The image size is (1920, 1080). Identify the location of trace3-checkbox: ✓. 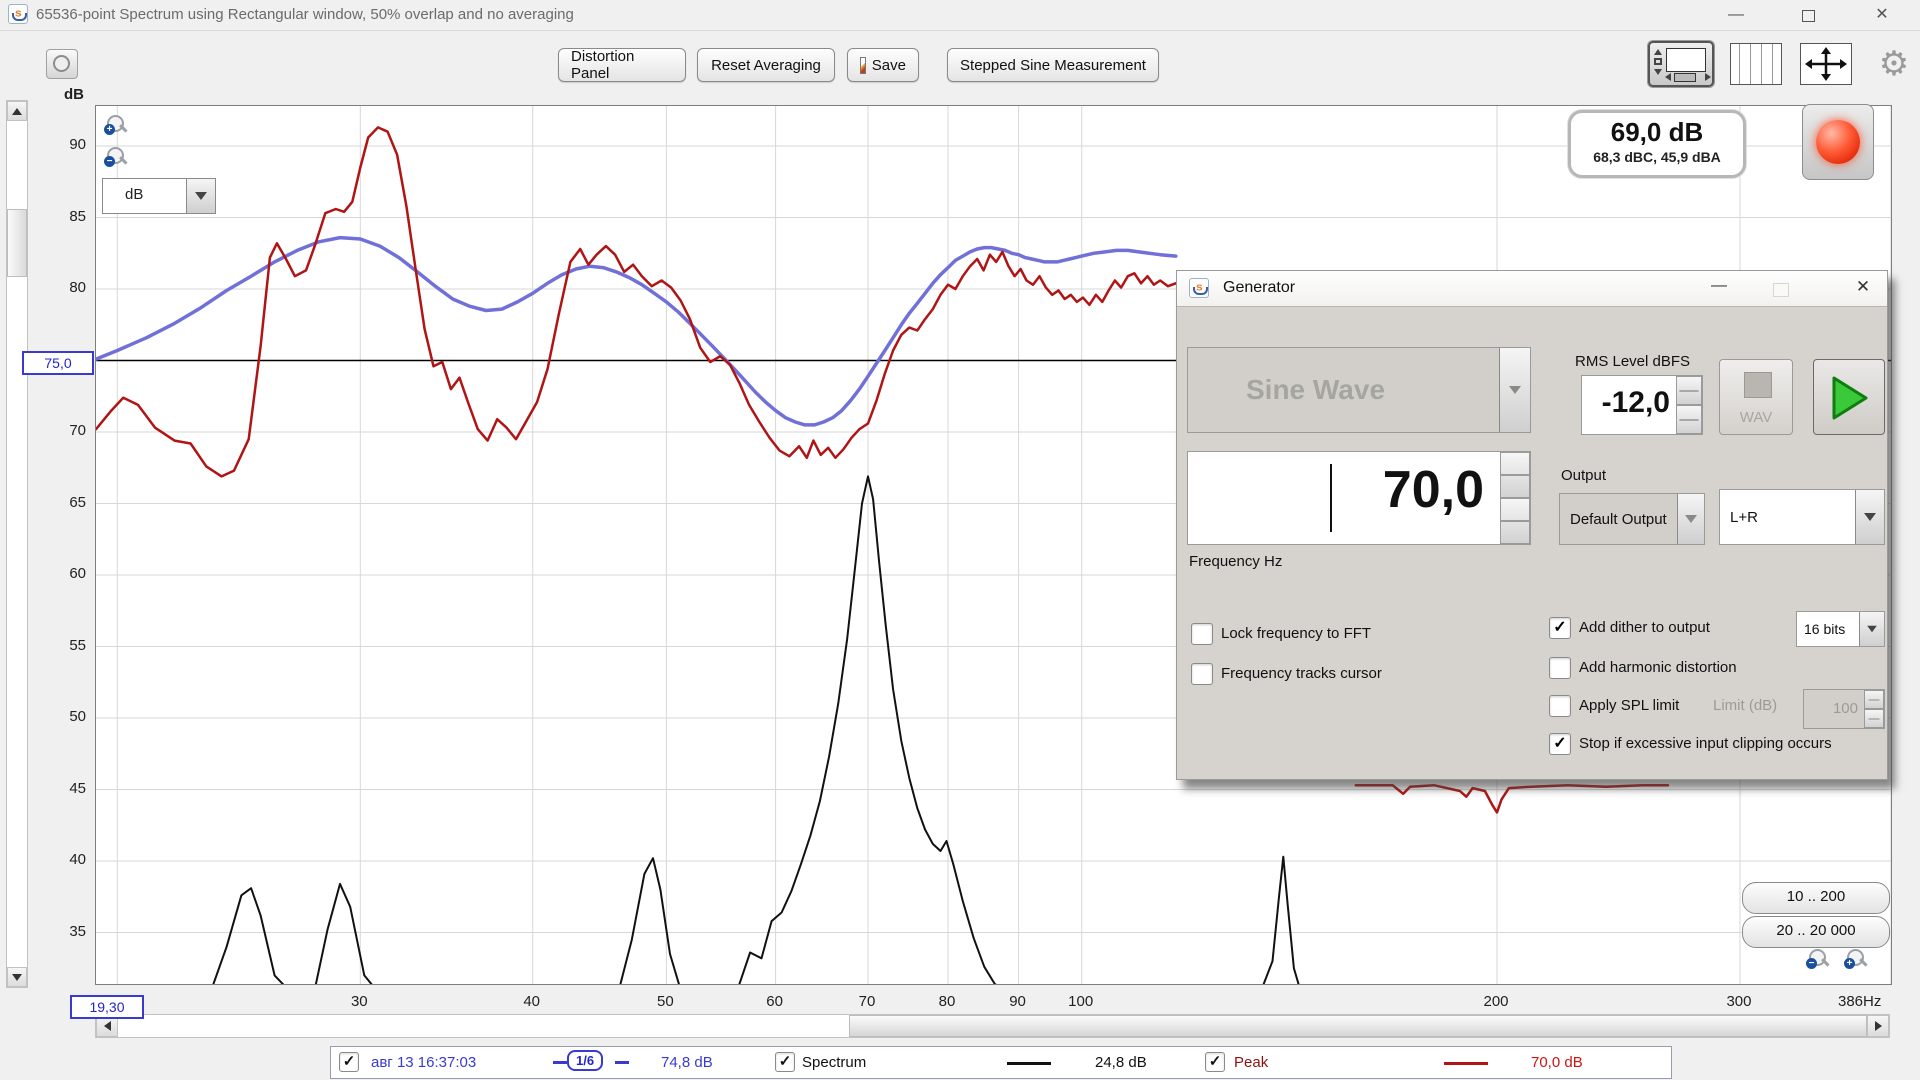
(1215, 1062).